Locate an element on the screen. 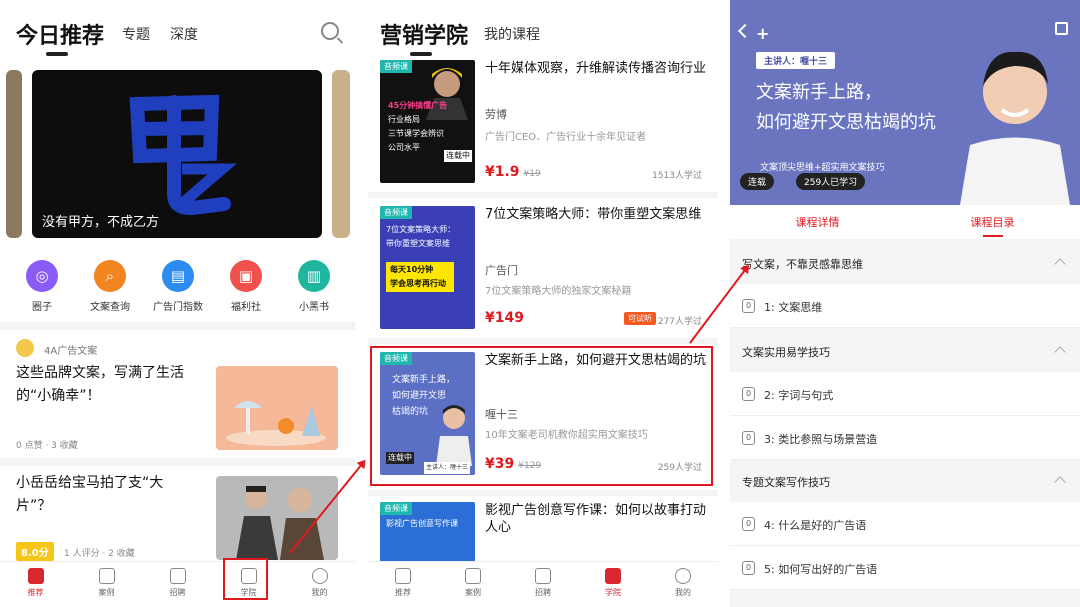 This screenshot has height=607, width=1080. lesson-title: 5: 如何写出好的广告语 is located at coordinates (821, 569).